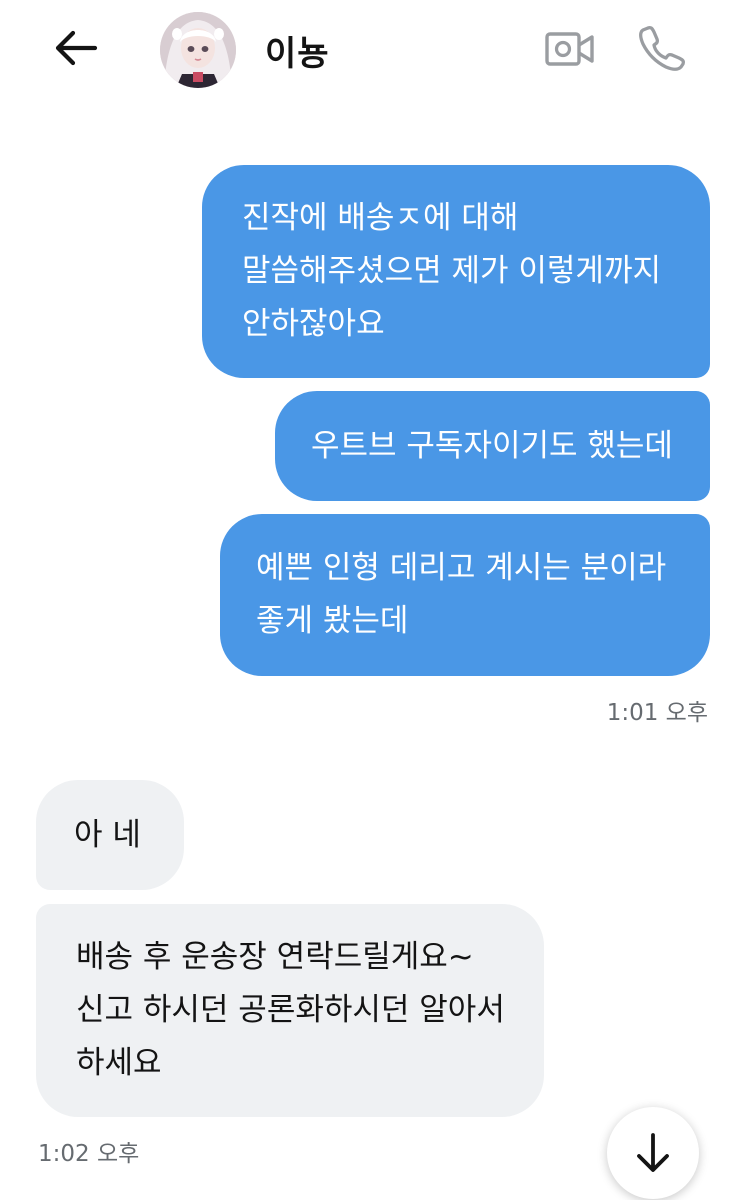  I want to click on avatar-image, so click(198, 50).